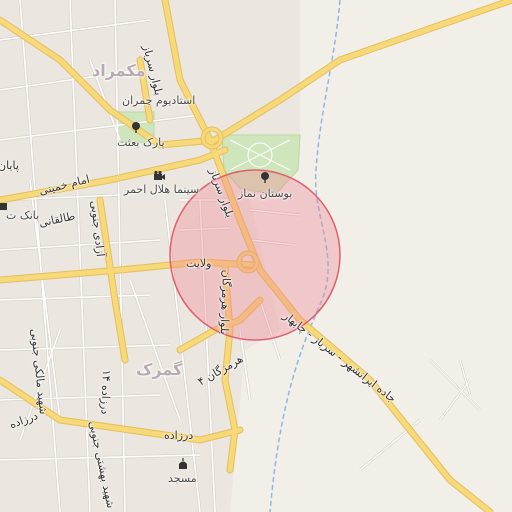 This screenshot has width=512, height=512. I want to click on label-namaz-park: بوستان نماز, so click(265, 193).